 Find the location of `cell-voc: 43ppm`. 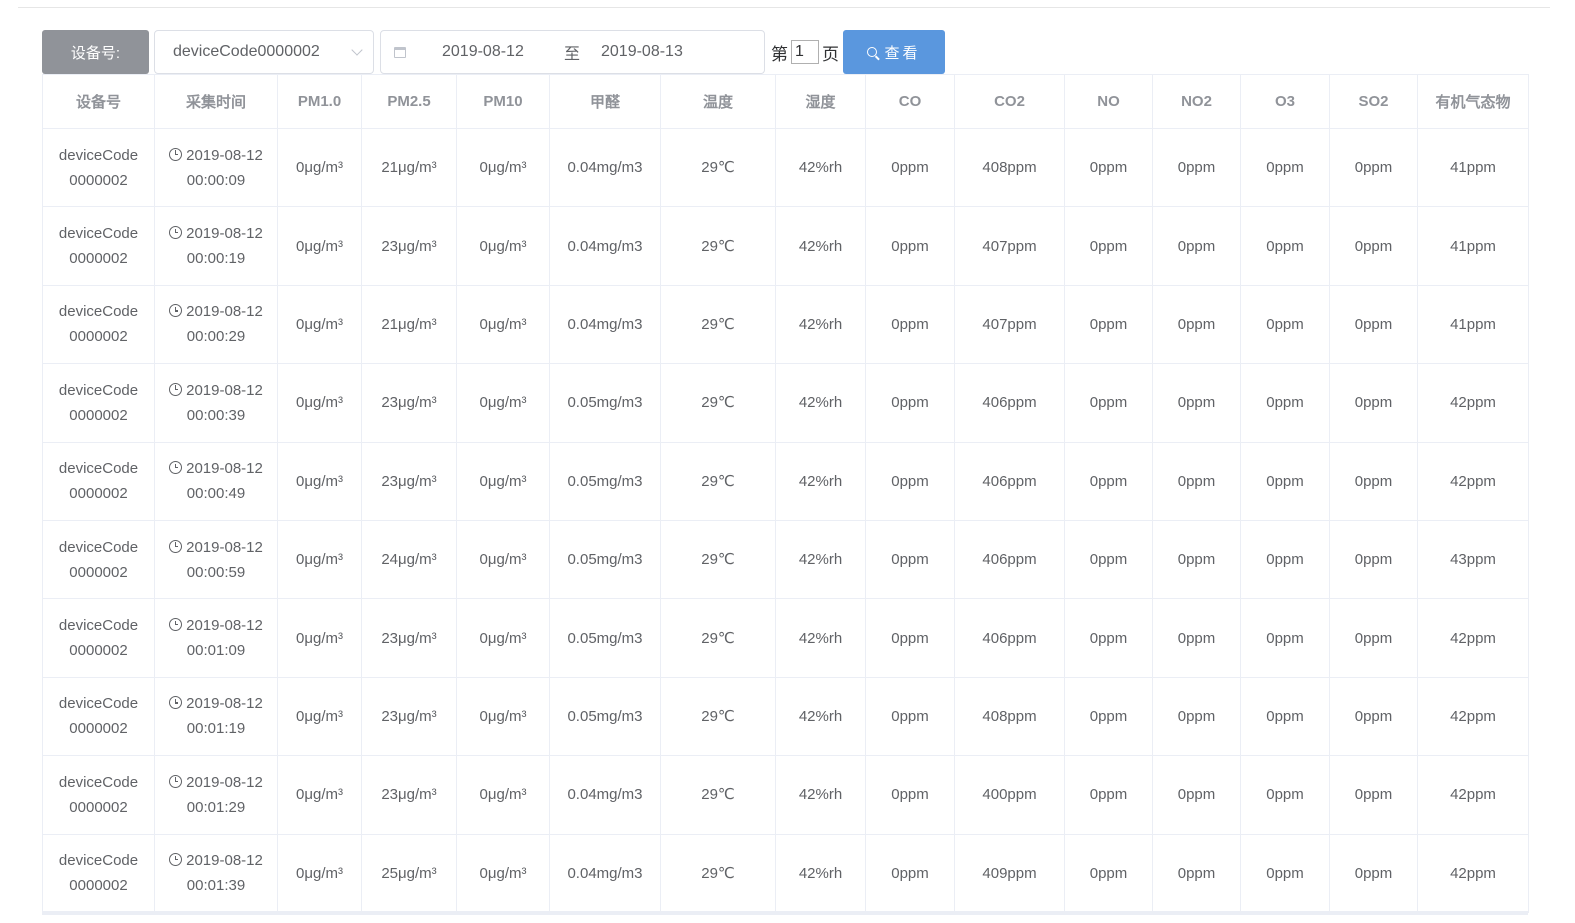

cell-voc: 43ppm is located at coordinates (1473, 559).